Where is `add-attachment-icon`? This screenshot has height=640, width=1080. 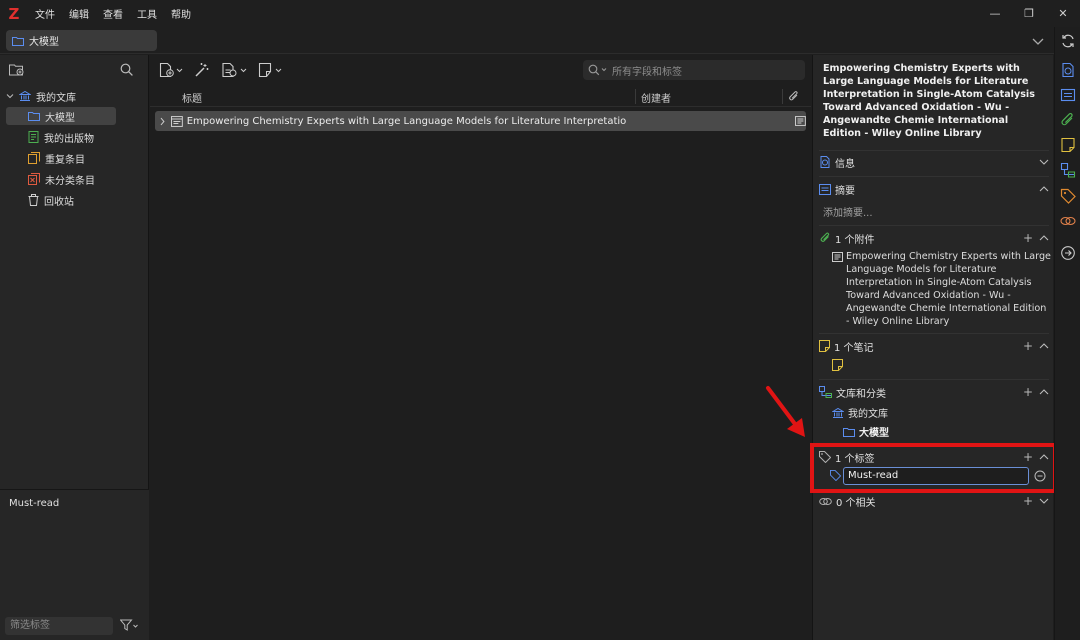
add-attachment-icon is located at coordinates (235, 70).